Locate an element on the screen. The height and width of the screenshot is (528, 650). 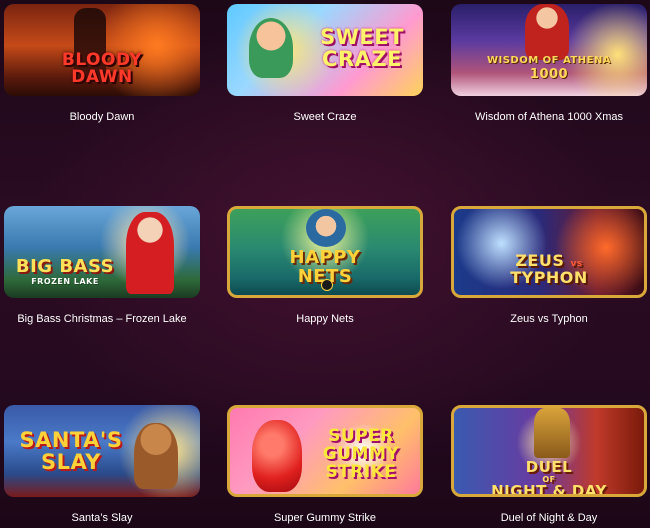
game-thumbnail: BLOODY DAWN is located at coordinates (102, 50).